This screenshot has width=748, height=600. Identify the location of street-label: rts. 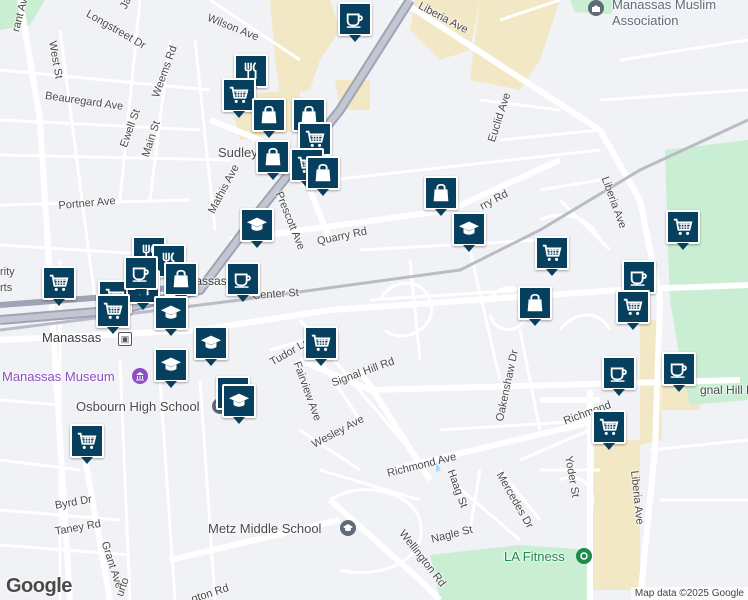
(6, 288).